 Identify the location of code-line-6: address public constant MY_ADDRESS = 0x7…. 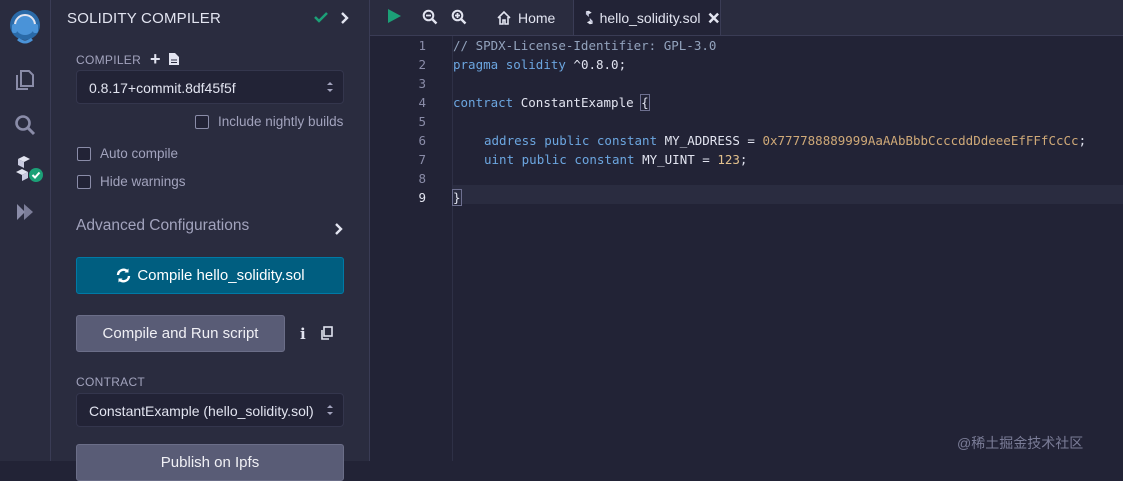
(785, 140).